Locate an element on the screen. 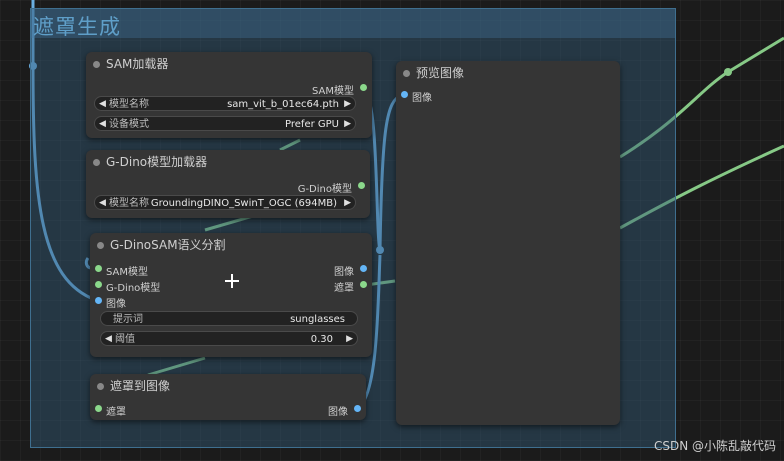 This screenshot has height=461, width=784. node-title-text: SAM加载器 is located at coordinates (137, 64).